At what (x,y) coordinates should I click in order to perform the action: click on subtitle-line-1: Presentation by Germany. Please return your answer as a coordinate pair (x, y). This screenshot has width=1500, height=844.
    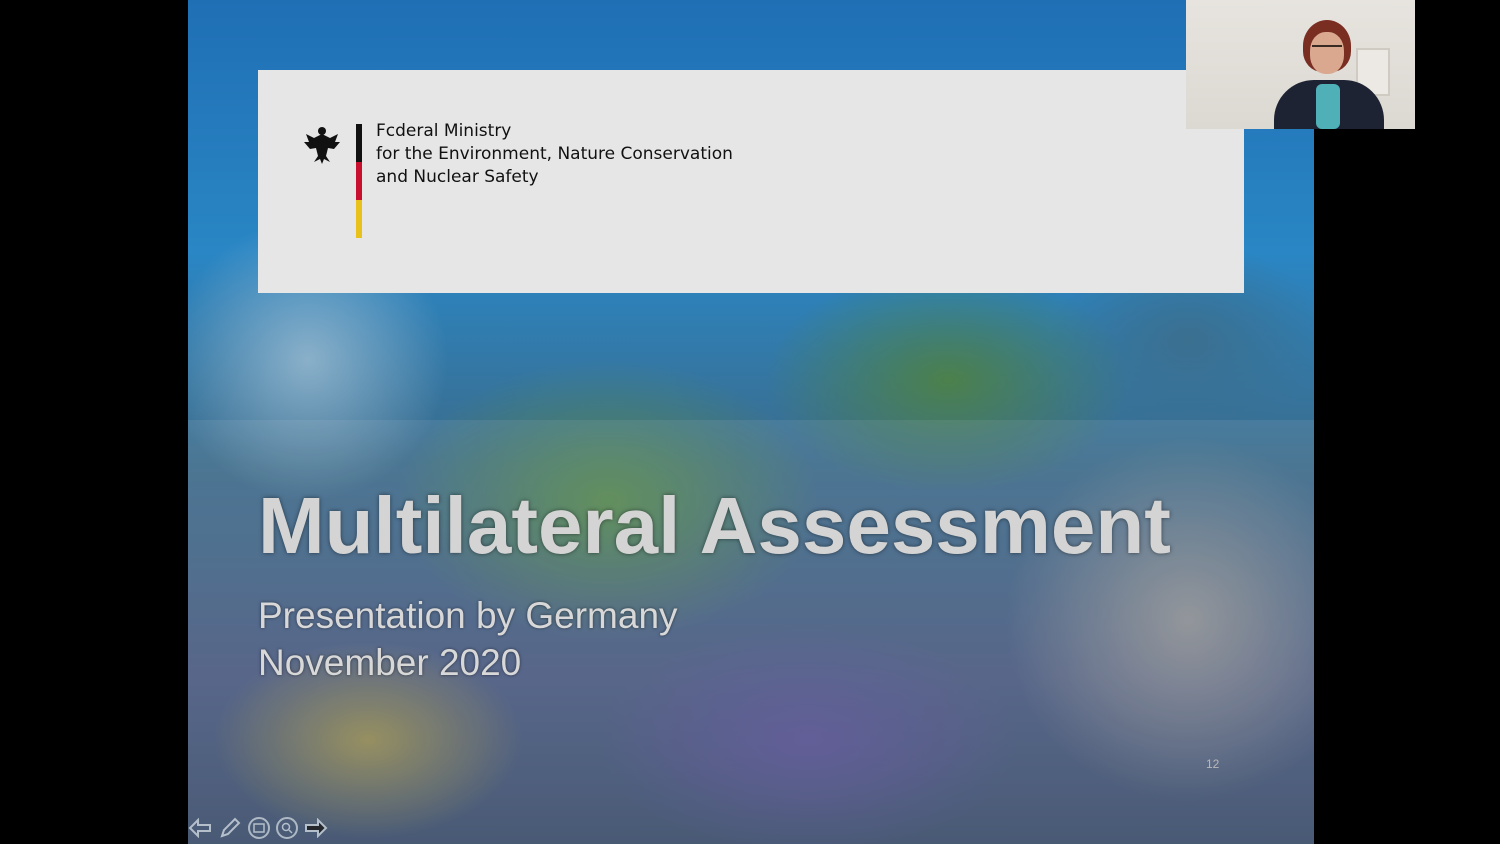
    Looking at the image, I should click on (468, 615).